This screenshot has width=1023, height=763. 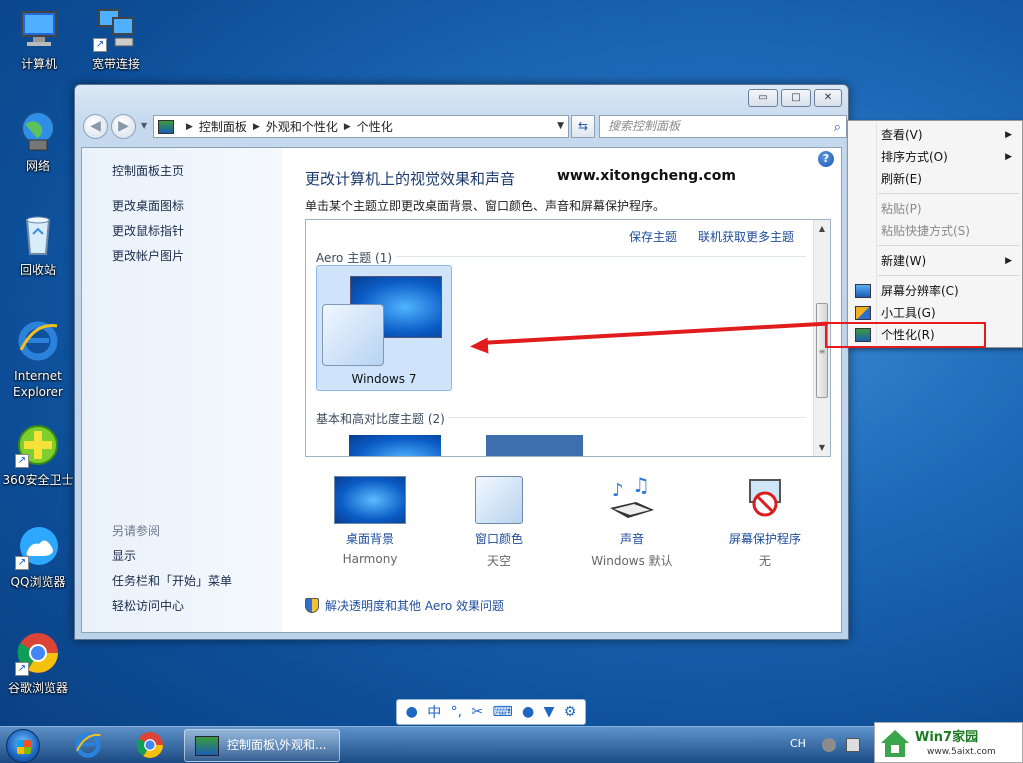 I want to click on globe-network-icon, so click(x=38, y=131).